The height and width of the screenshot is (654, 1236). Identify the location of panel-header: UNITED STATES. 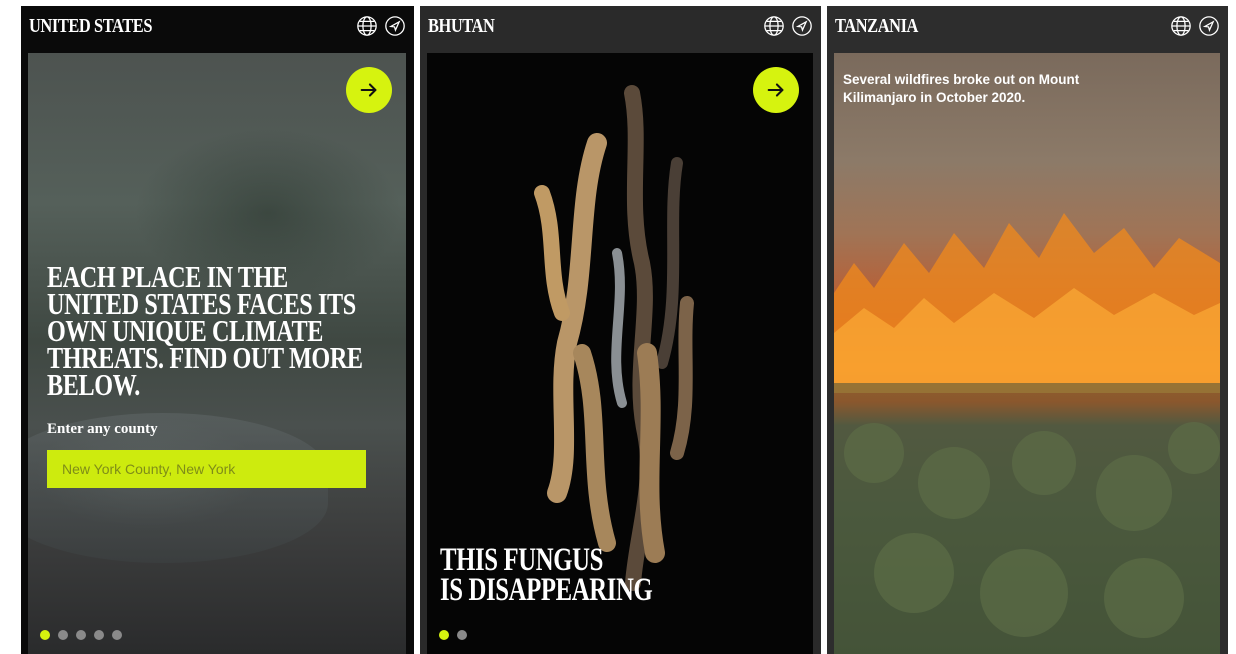
(217, 29).